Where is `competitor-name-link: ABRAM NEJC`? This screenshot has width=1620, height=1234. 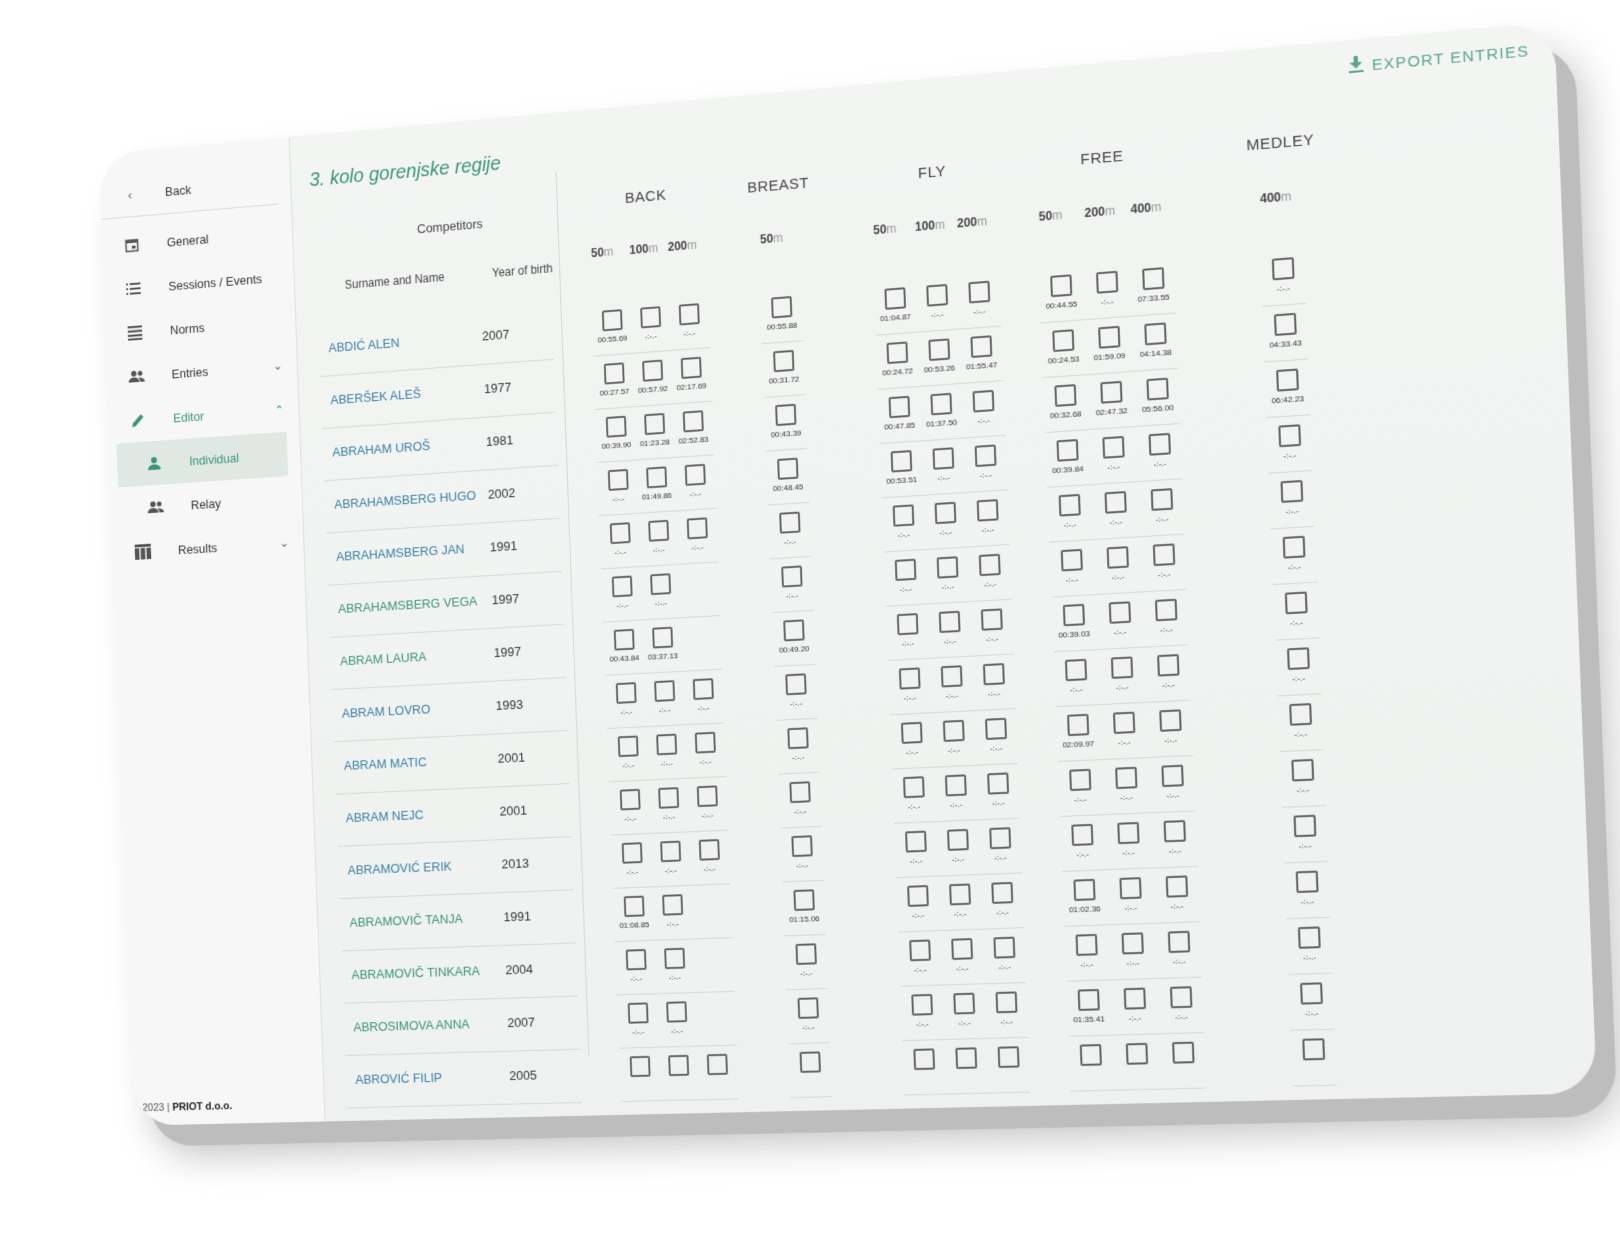 competitor-name-link: ABRAM NEJC is located at coordinates (384, 816).